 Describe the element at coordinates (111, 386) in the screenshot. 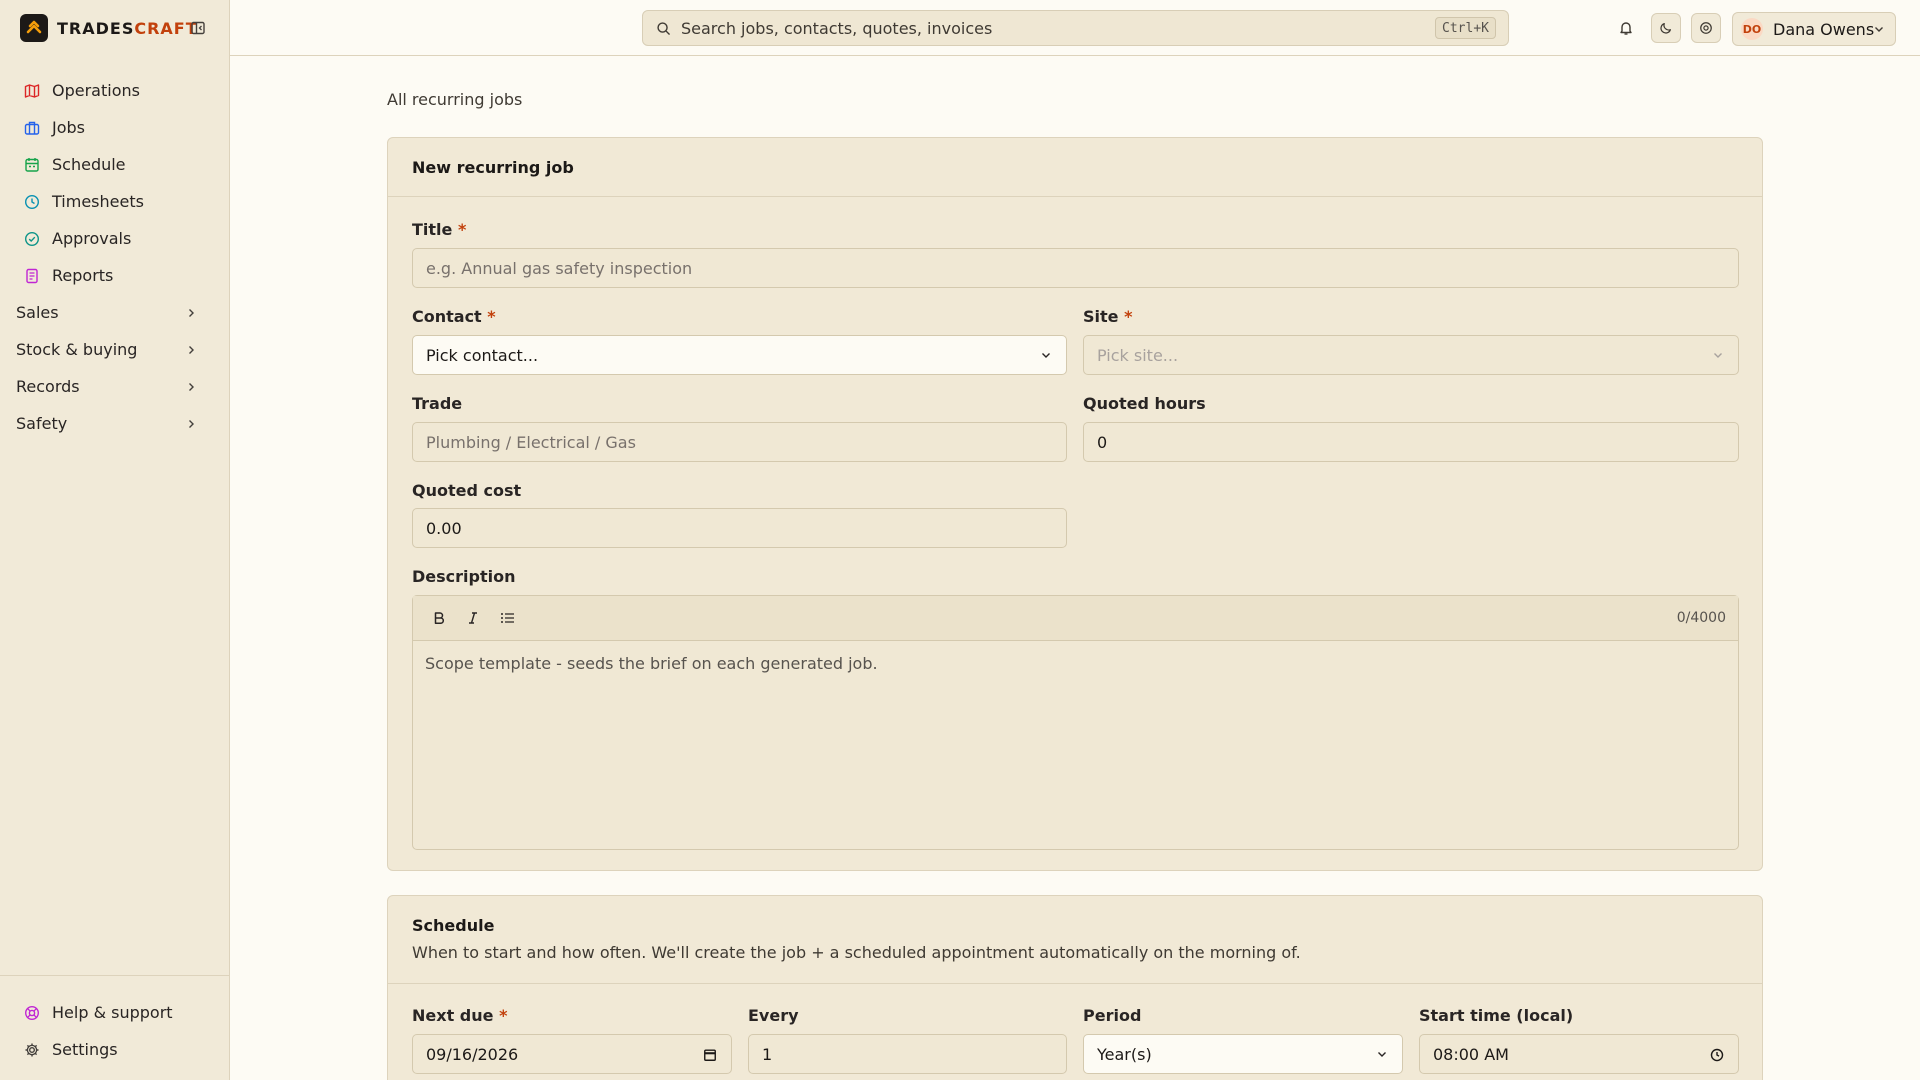

I see `sidebar-group-records: Records` at that location.